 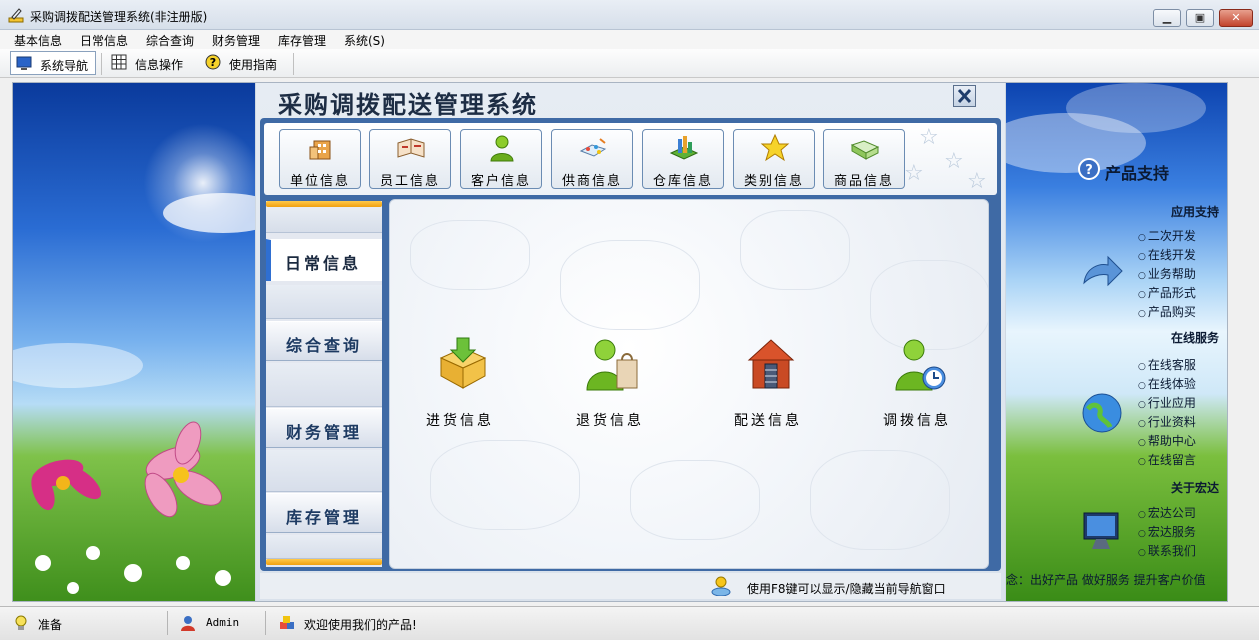 I want to click on link-industry-material: 行业资料, so click(x=1167, y=421).